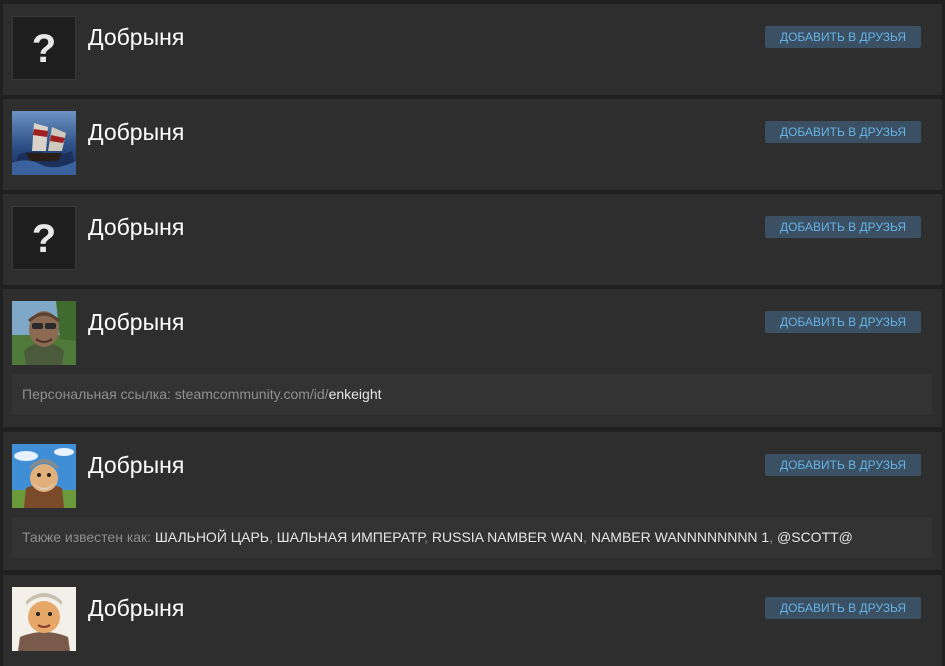 The image size is (945, 666). Describe the element at coordinates (350, 537) in the screenshot. I see `alias: ШАЛЬНАЯ ИМПЕРАТР` at that location.